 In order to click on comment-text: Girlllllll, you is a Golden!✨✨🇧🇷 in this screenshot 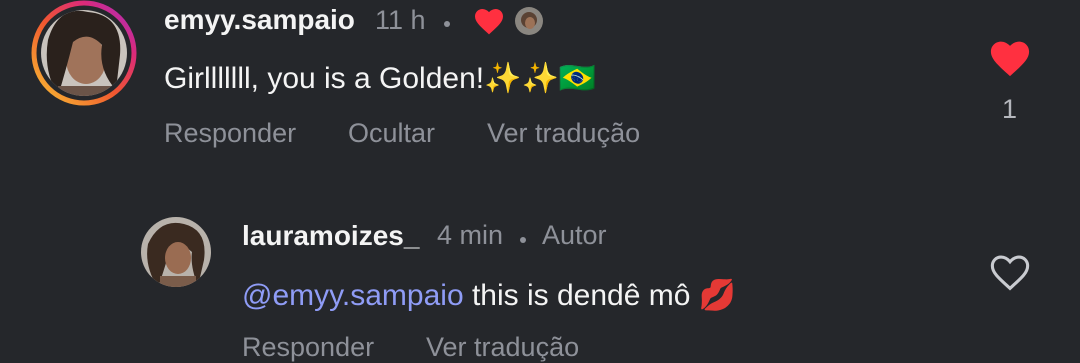, I will do `click(380, 78)`.